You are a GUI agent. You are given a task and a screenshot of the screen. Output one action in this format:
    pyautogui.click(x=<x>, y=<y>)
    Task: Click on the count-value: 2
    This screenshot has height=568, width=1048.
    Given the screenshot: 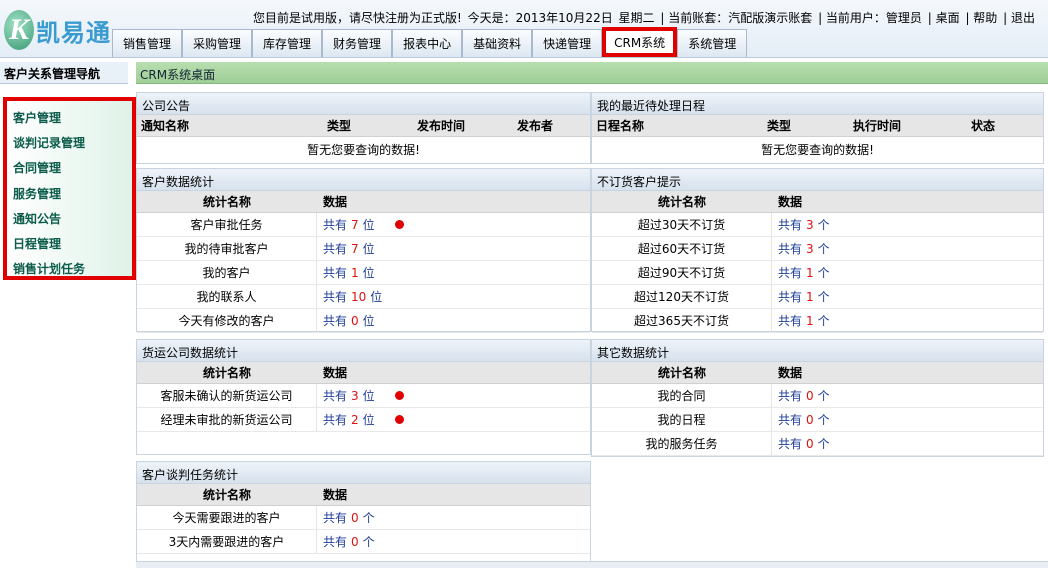 What is the action you would take?
    pyautogui.click(x=355, y=420)
    